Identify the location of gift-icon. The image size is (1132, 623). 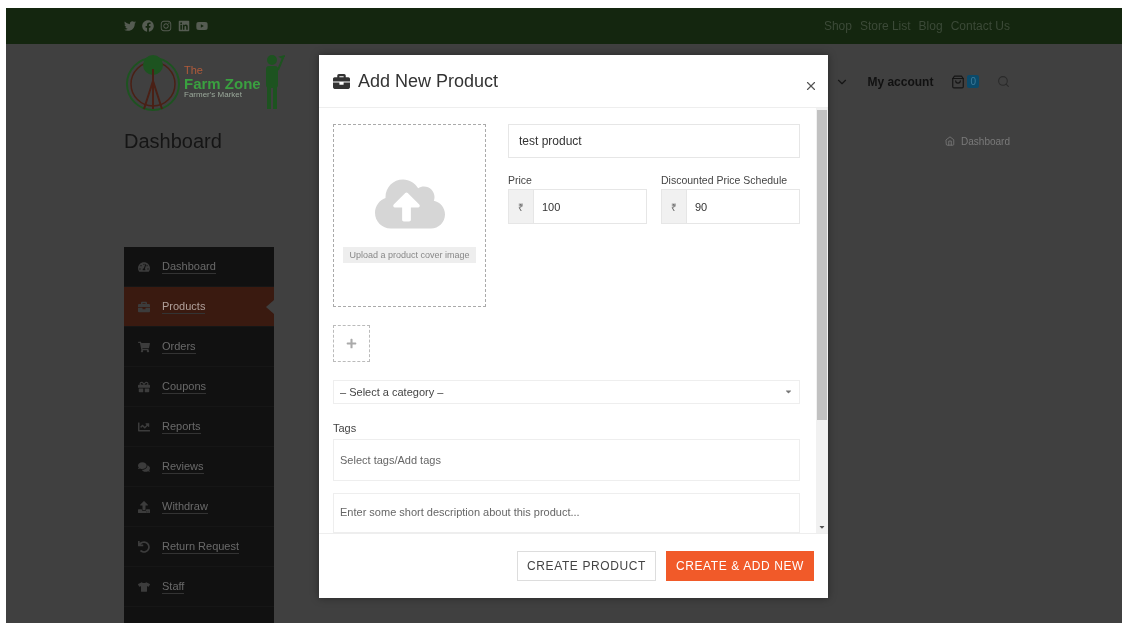
(144, 386).